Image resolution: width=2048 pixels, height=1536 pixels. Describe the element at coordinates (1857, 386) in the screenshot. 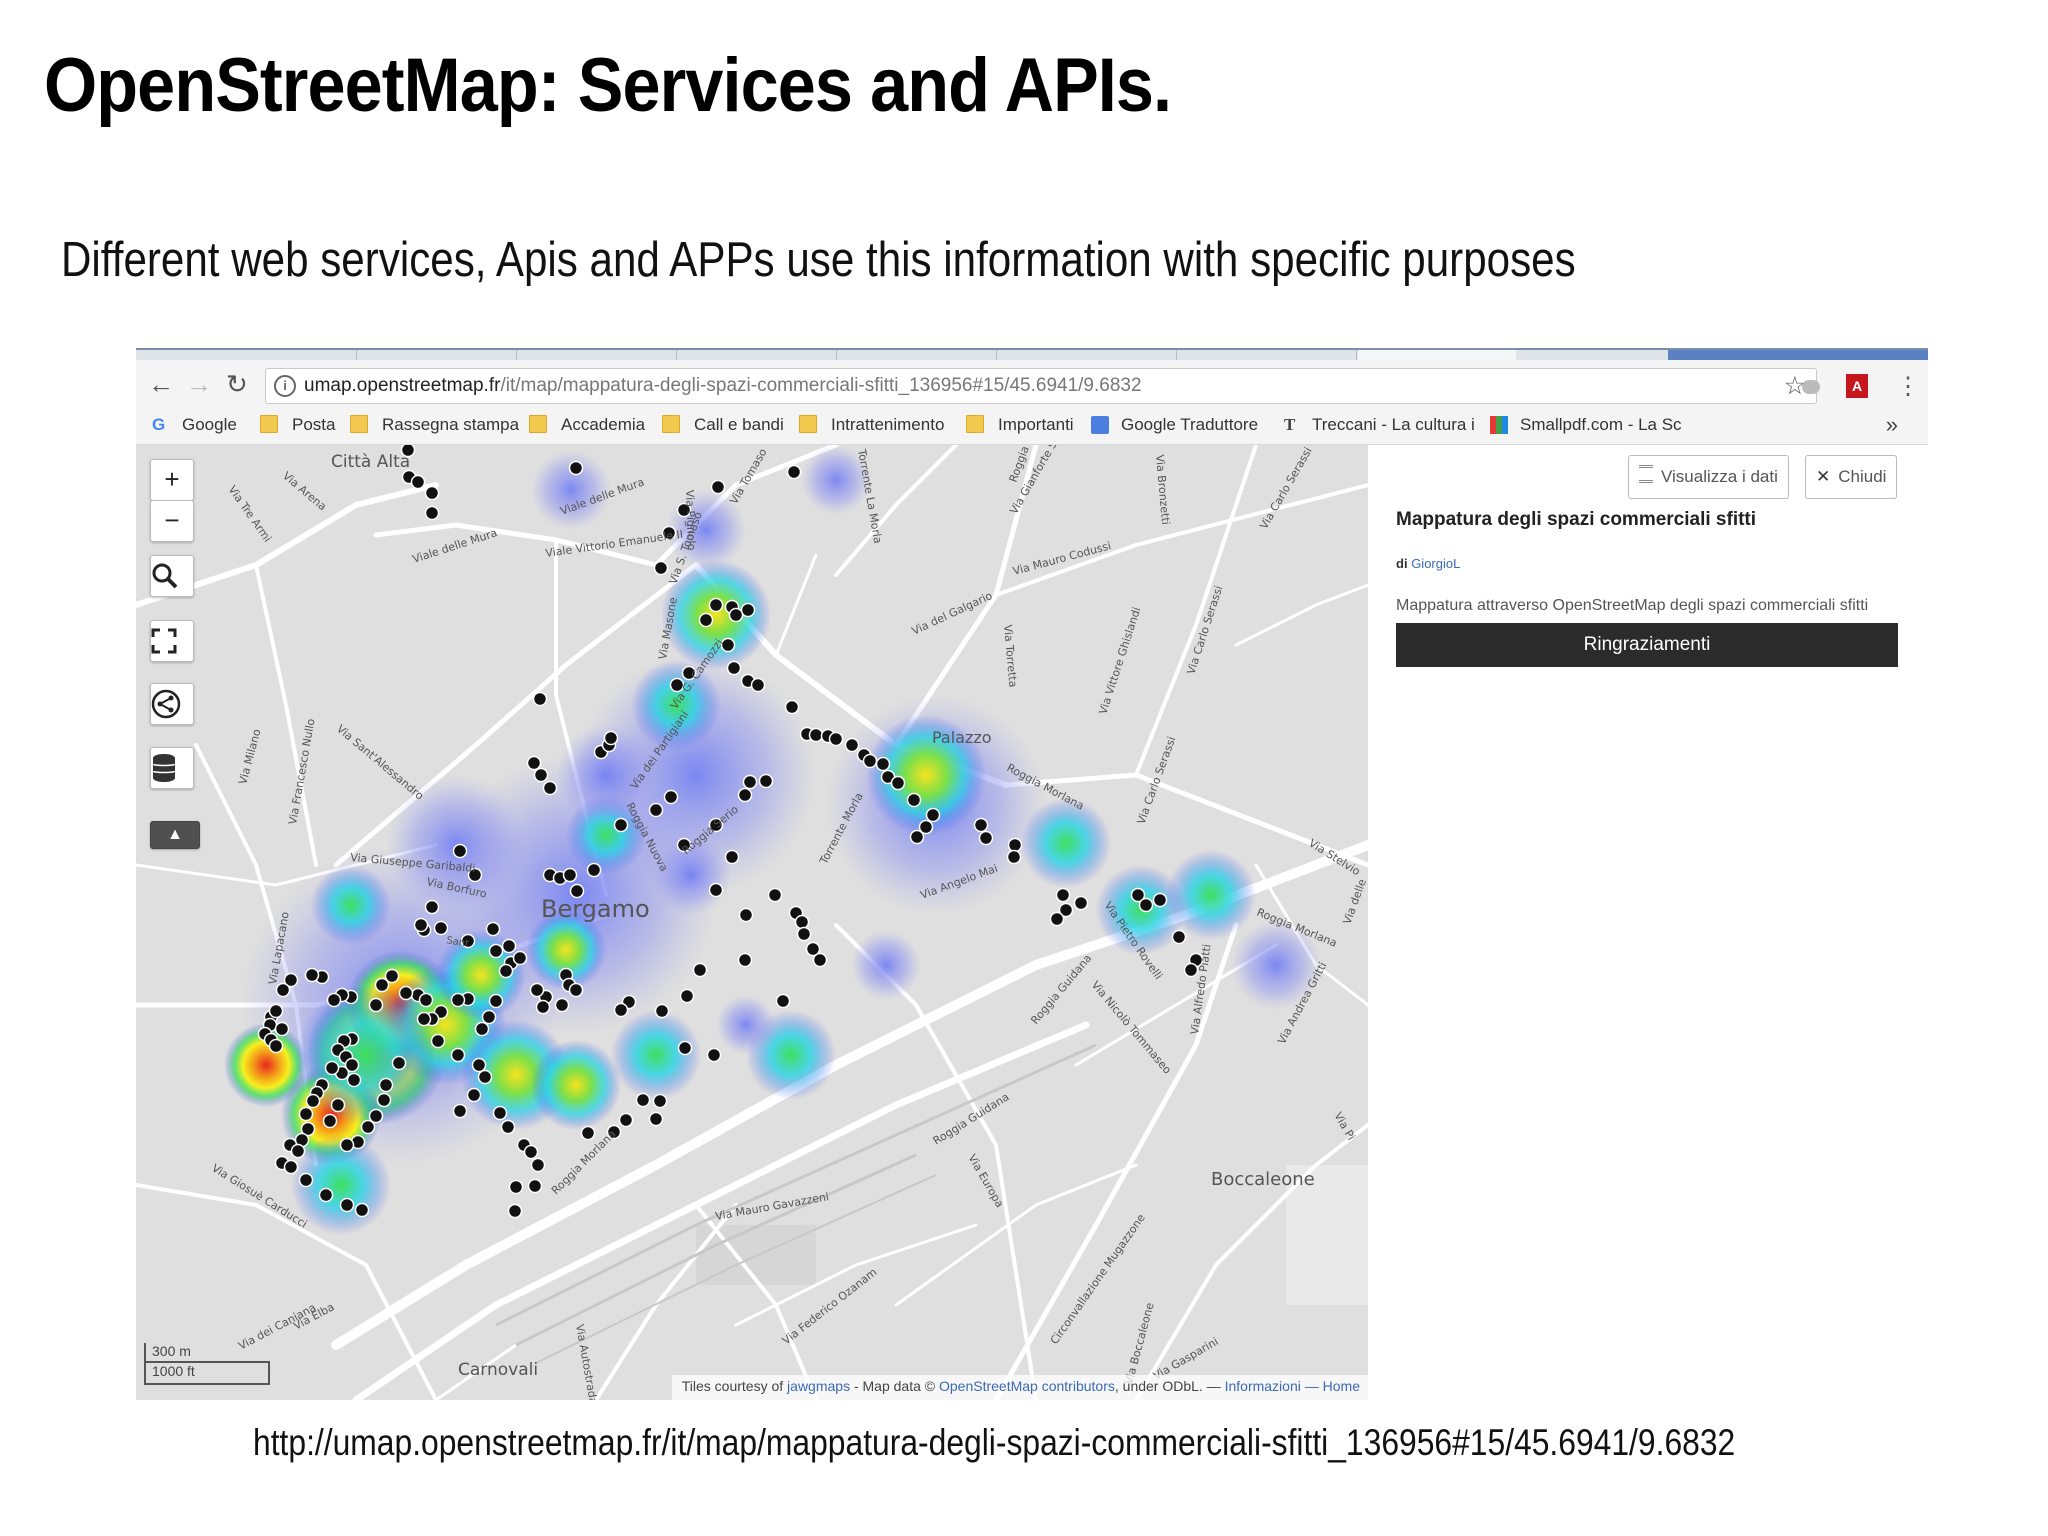

I see `pdf-extension-icon: A` at that location.